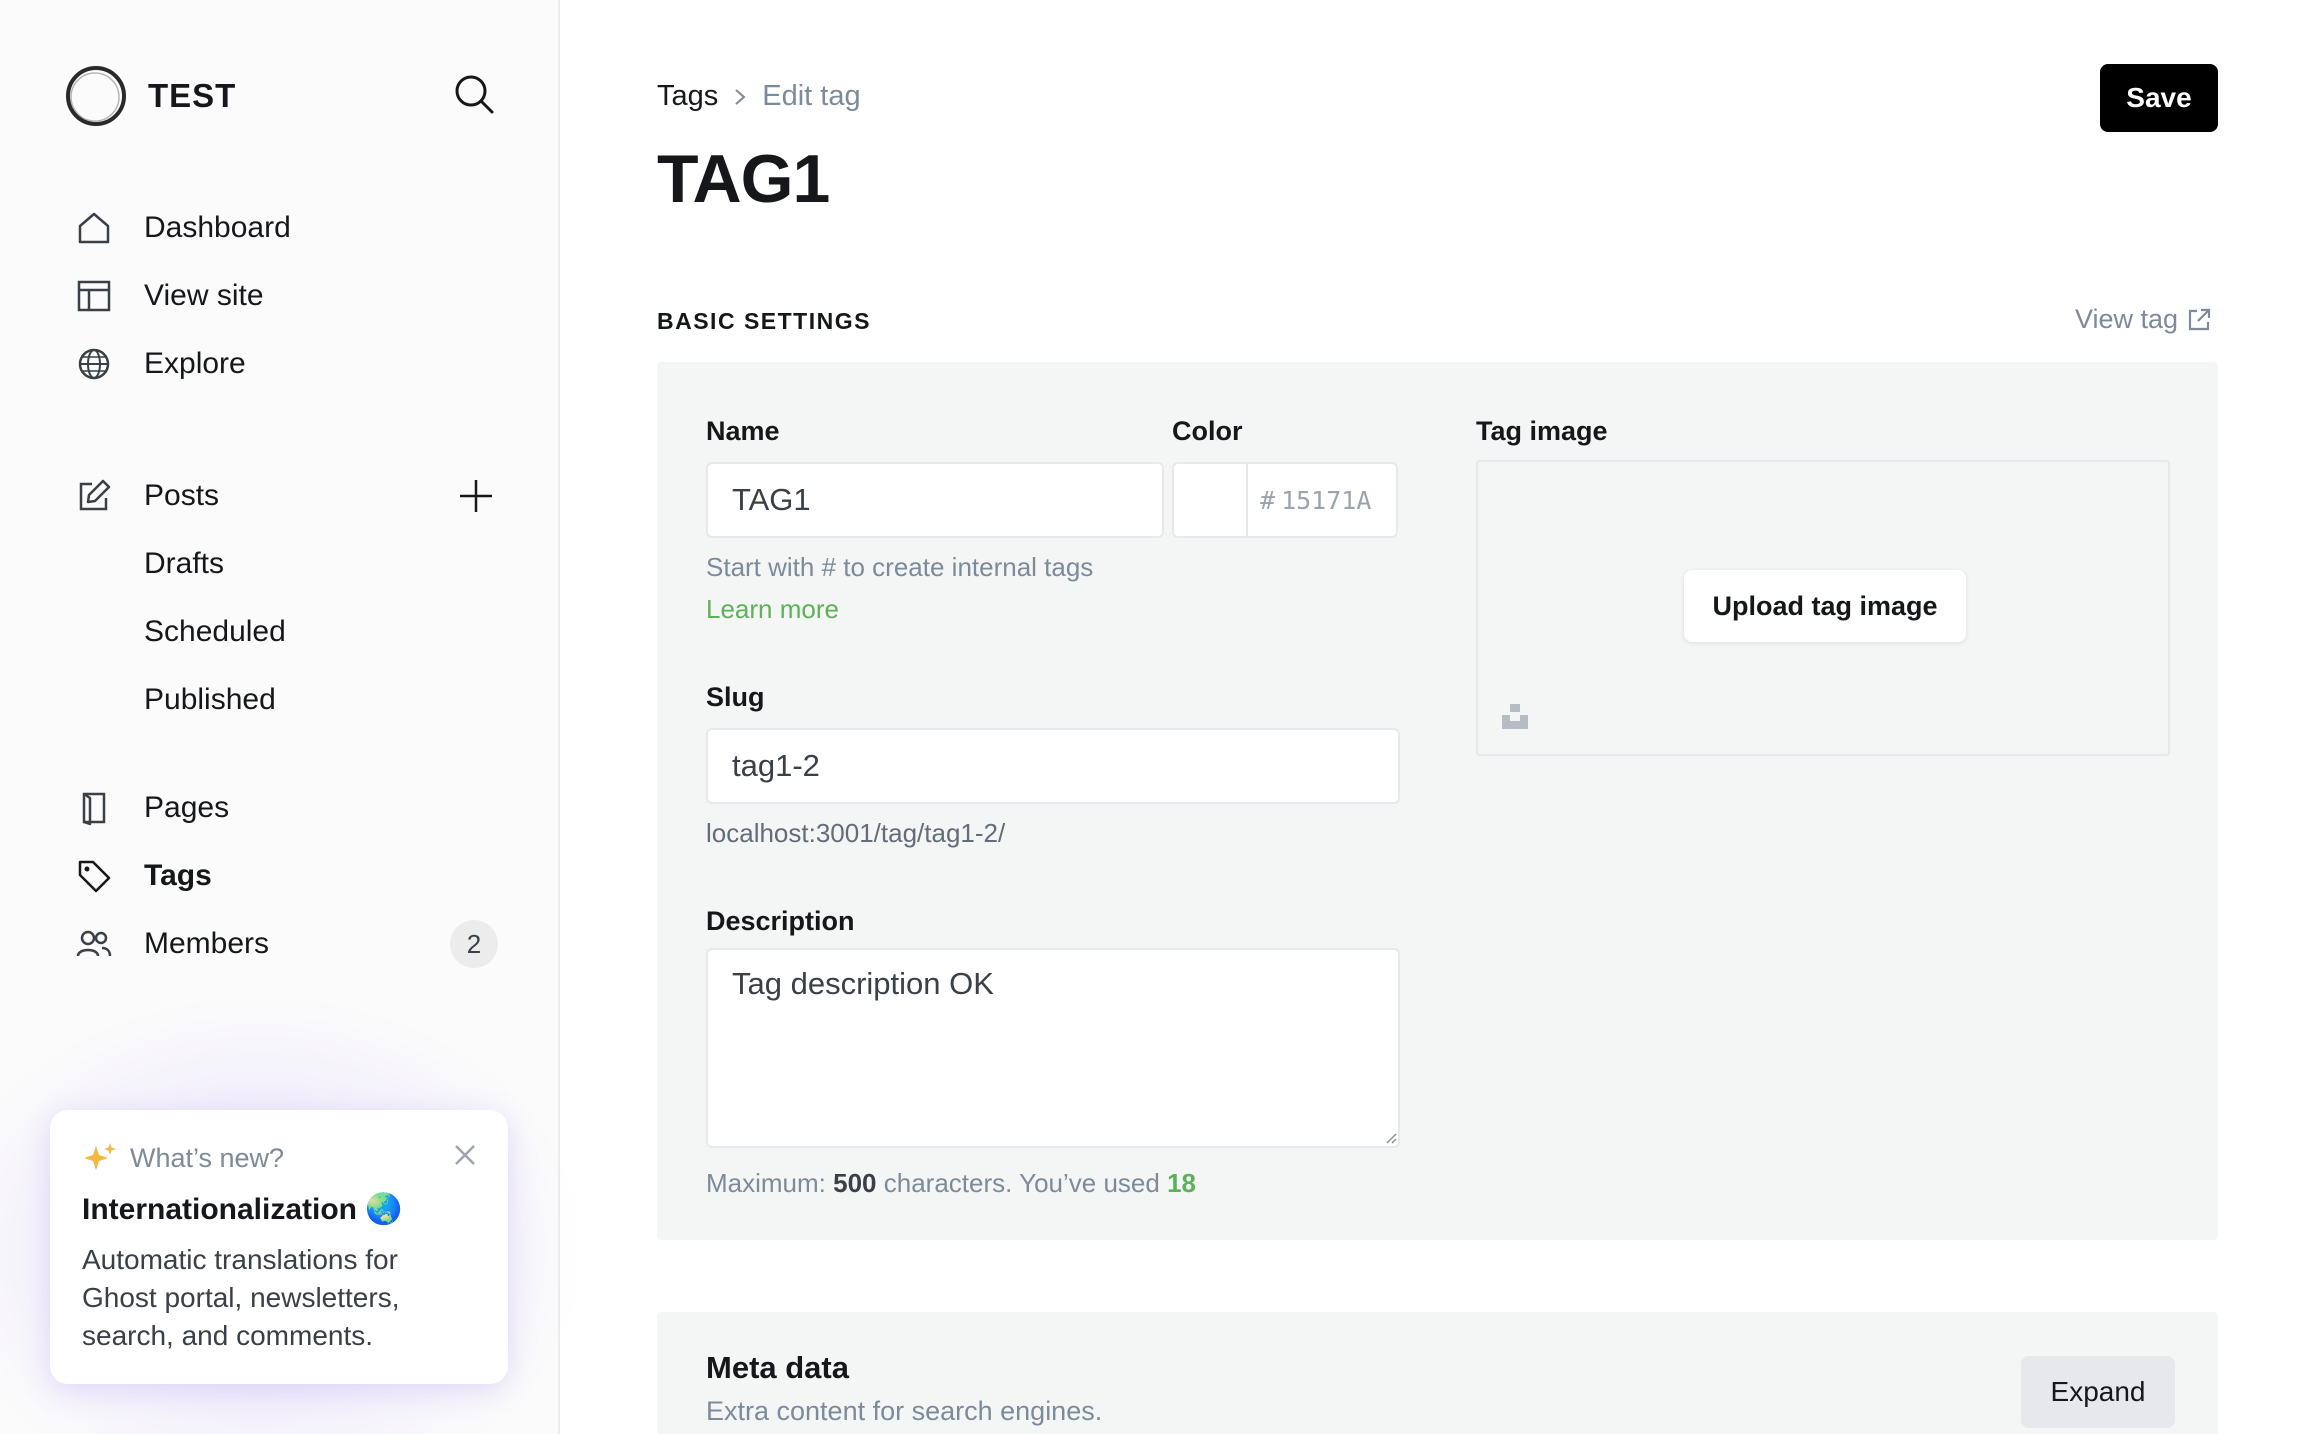 This screenshot has height=1434, width=2312. Describe the element at coordinates (735, 697) in the screenshot. I see `slug-label: Slug` at that location.